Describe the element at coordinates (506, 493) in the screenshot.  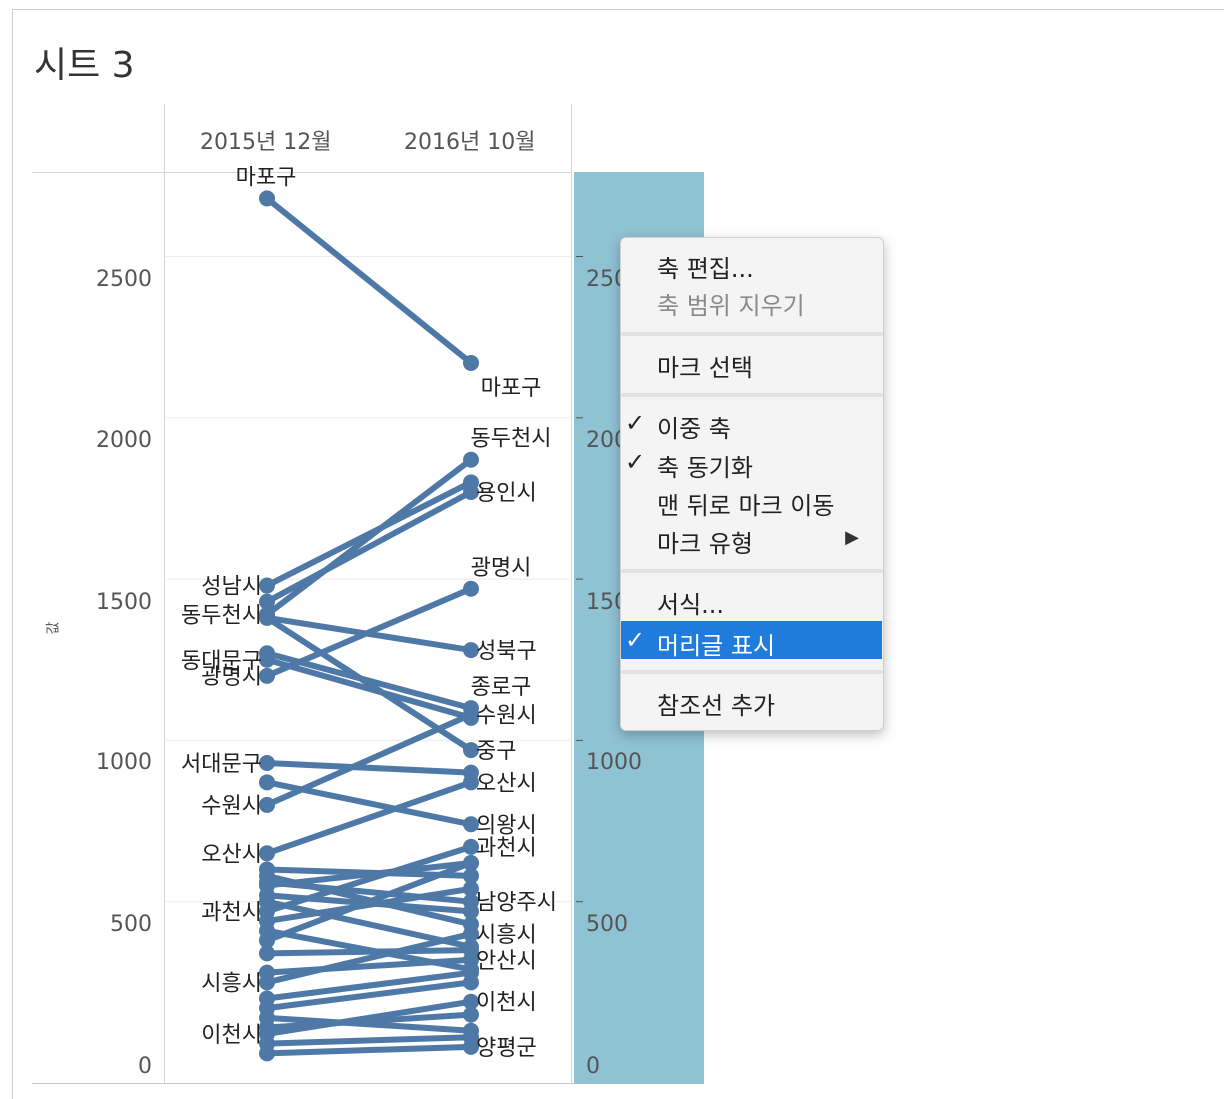
I see `mark-label: 용인시` at that location.